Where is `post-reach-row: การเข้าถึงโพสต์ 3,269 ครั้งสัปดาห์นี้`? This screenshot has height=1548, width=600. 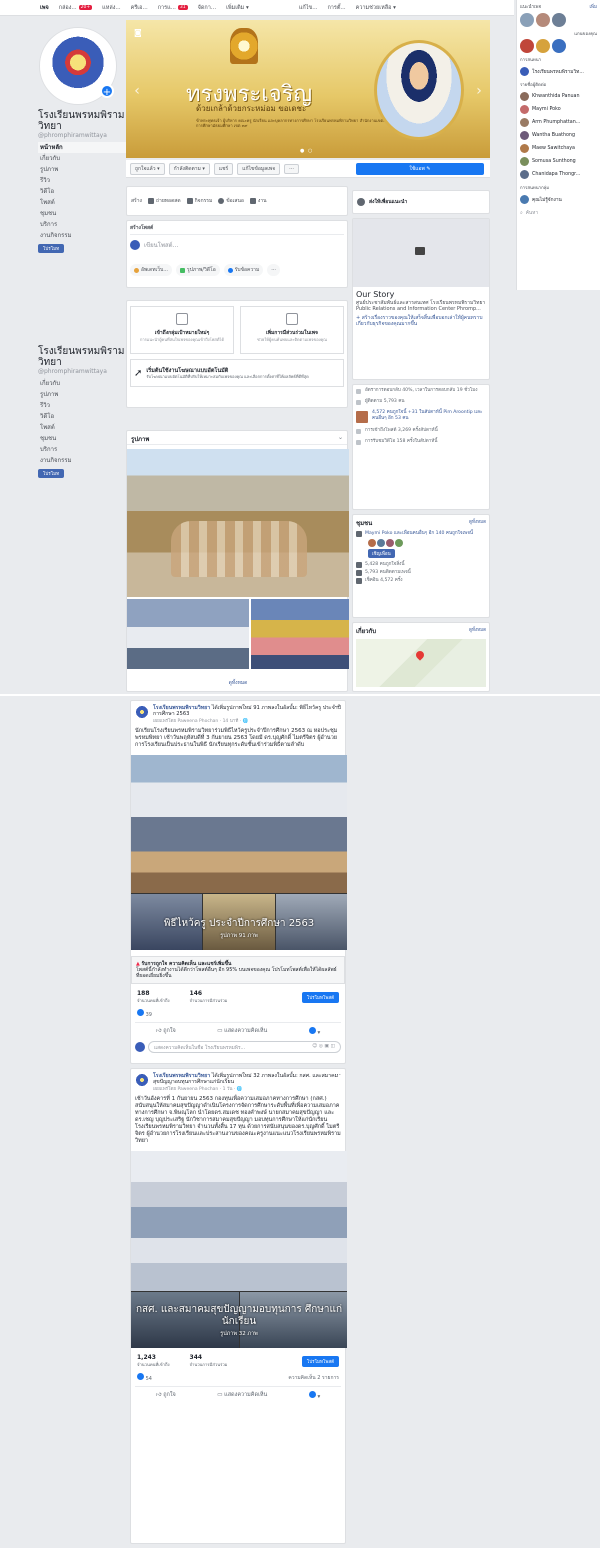
post-reach-row: การเข้าถึงโพสต์ 3,269 ครั้งสัปดาห์นี้ is located at coordinates (421, 431).